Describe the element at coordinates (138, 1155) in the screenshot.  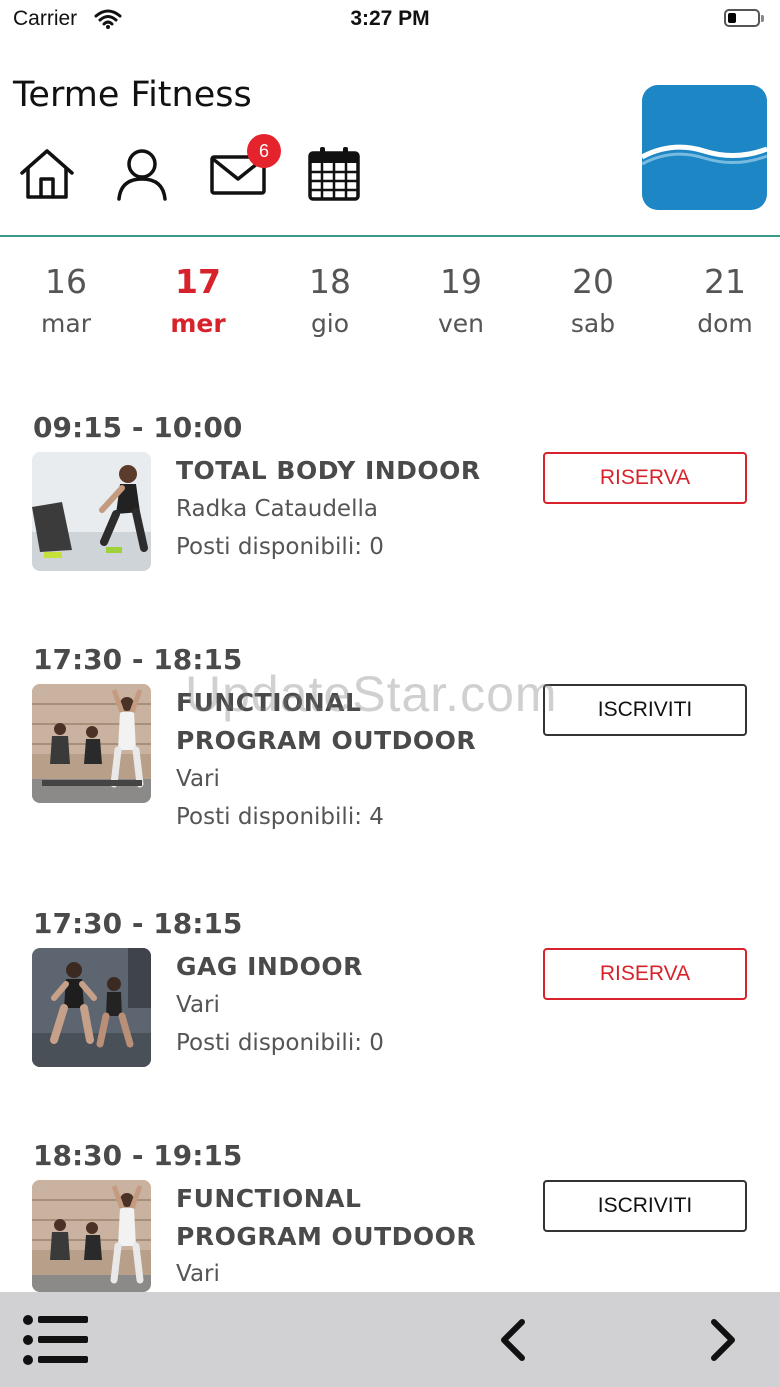
I see `class-time: 18:30 - 19:15` at that location.